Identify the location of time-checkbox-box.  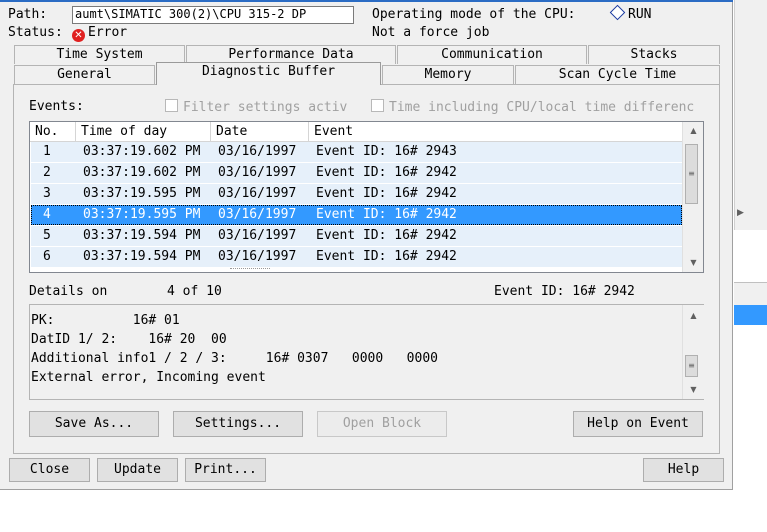
(377, 105).